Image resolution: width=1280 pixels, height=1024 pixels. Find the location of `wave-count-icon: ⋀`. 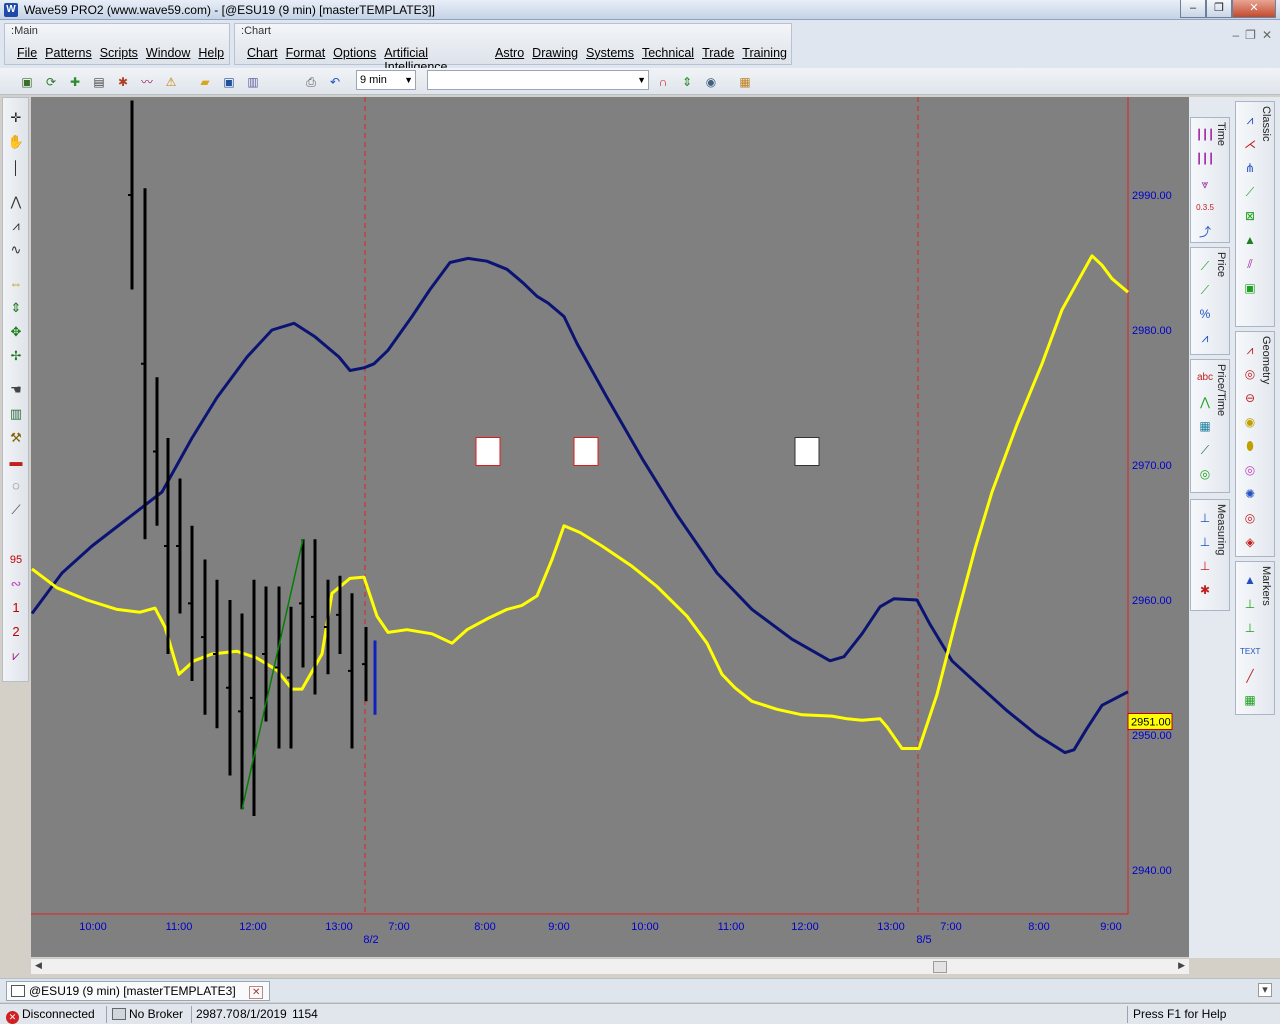

wave-count-icon: ⋀ is located at coordinates (16, 202).